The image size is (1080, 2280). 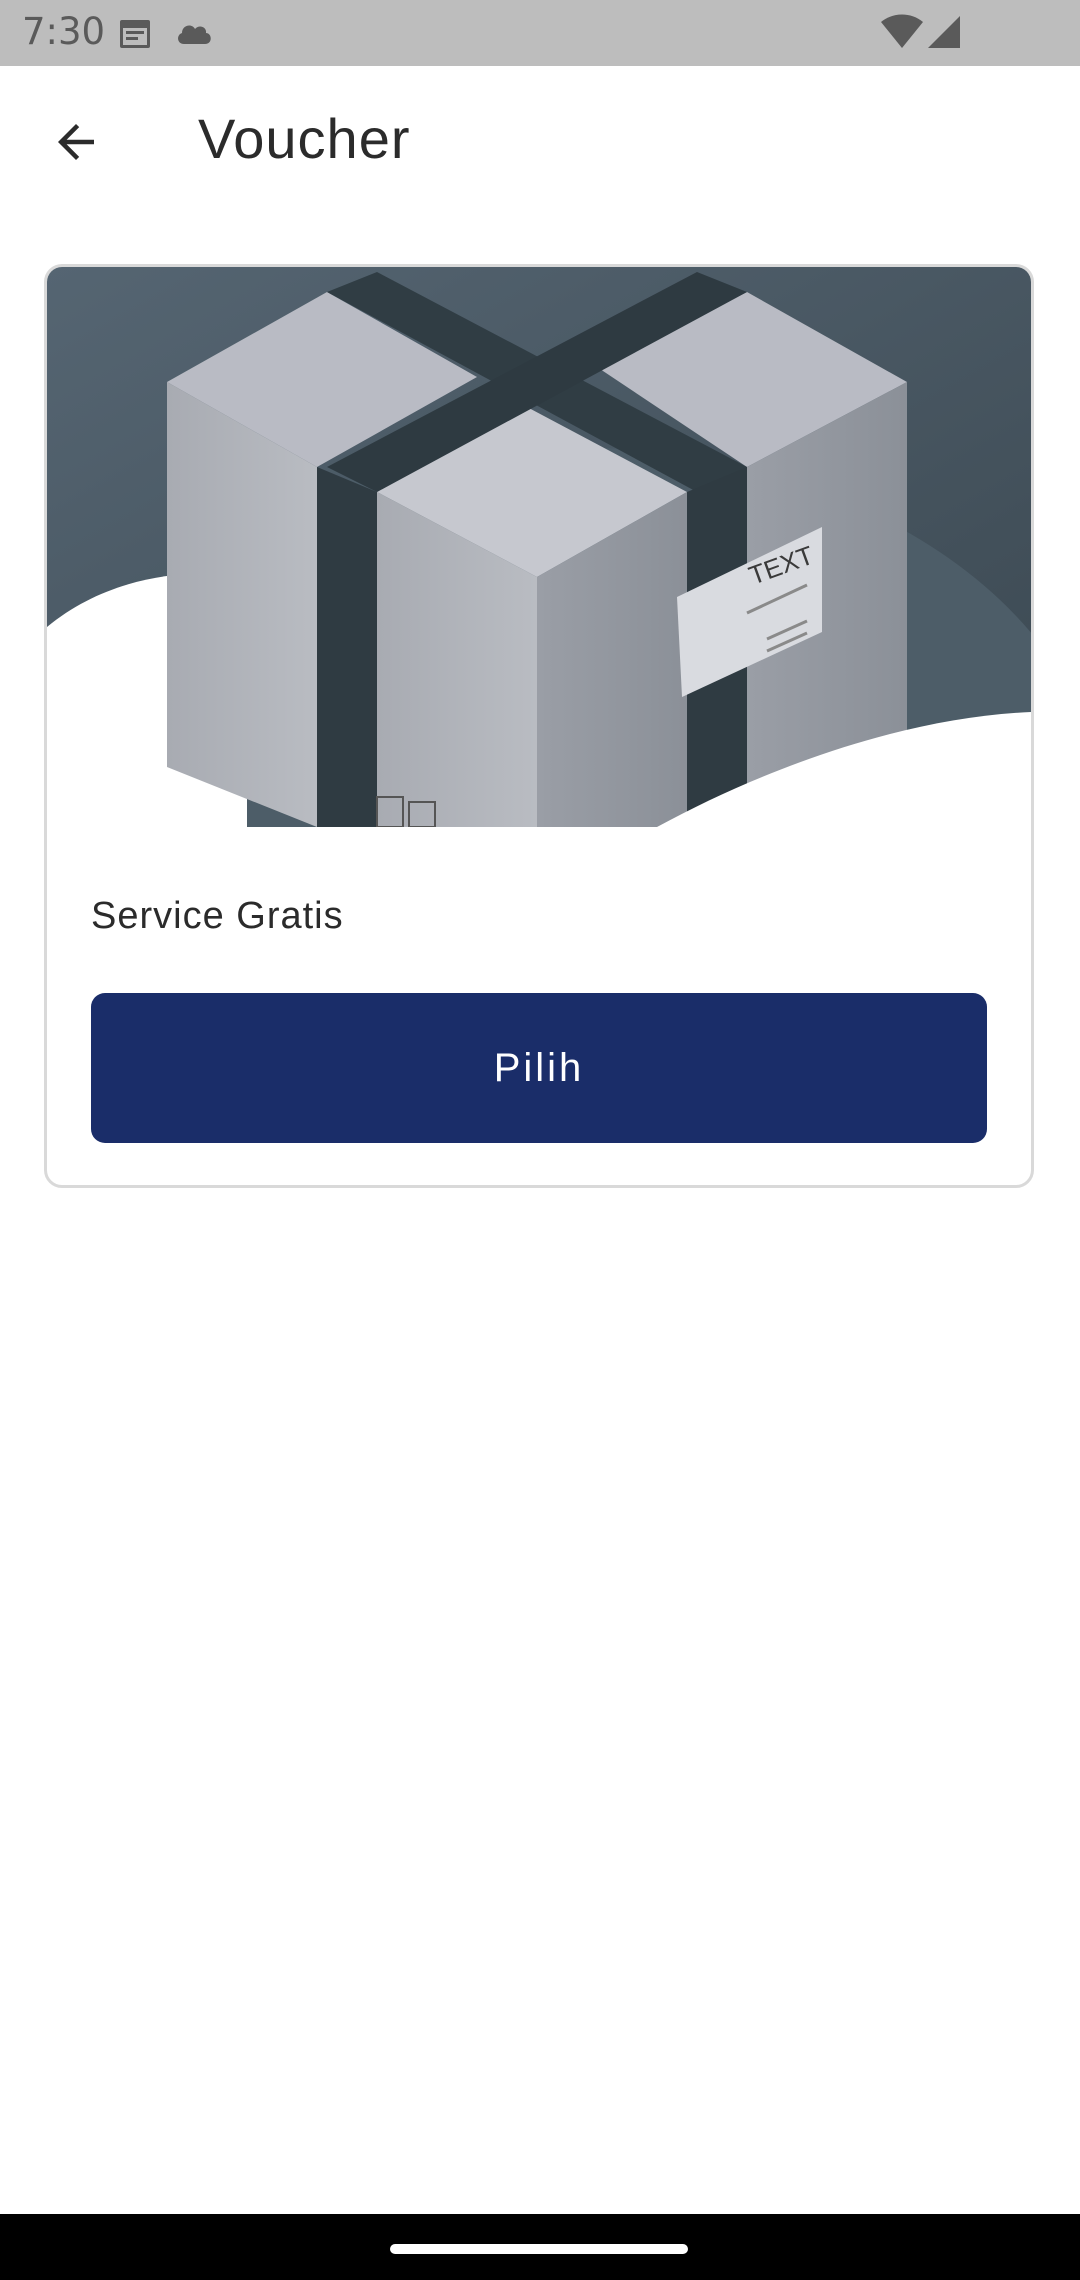 What do you see at coordinates (539, 1068) in the screenshot?
I see `select-voucher-button: Pilih` at bounding box center [539, 1068].